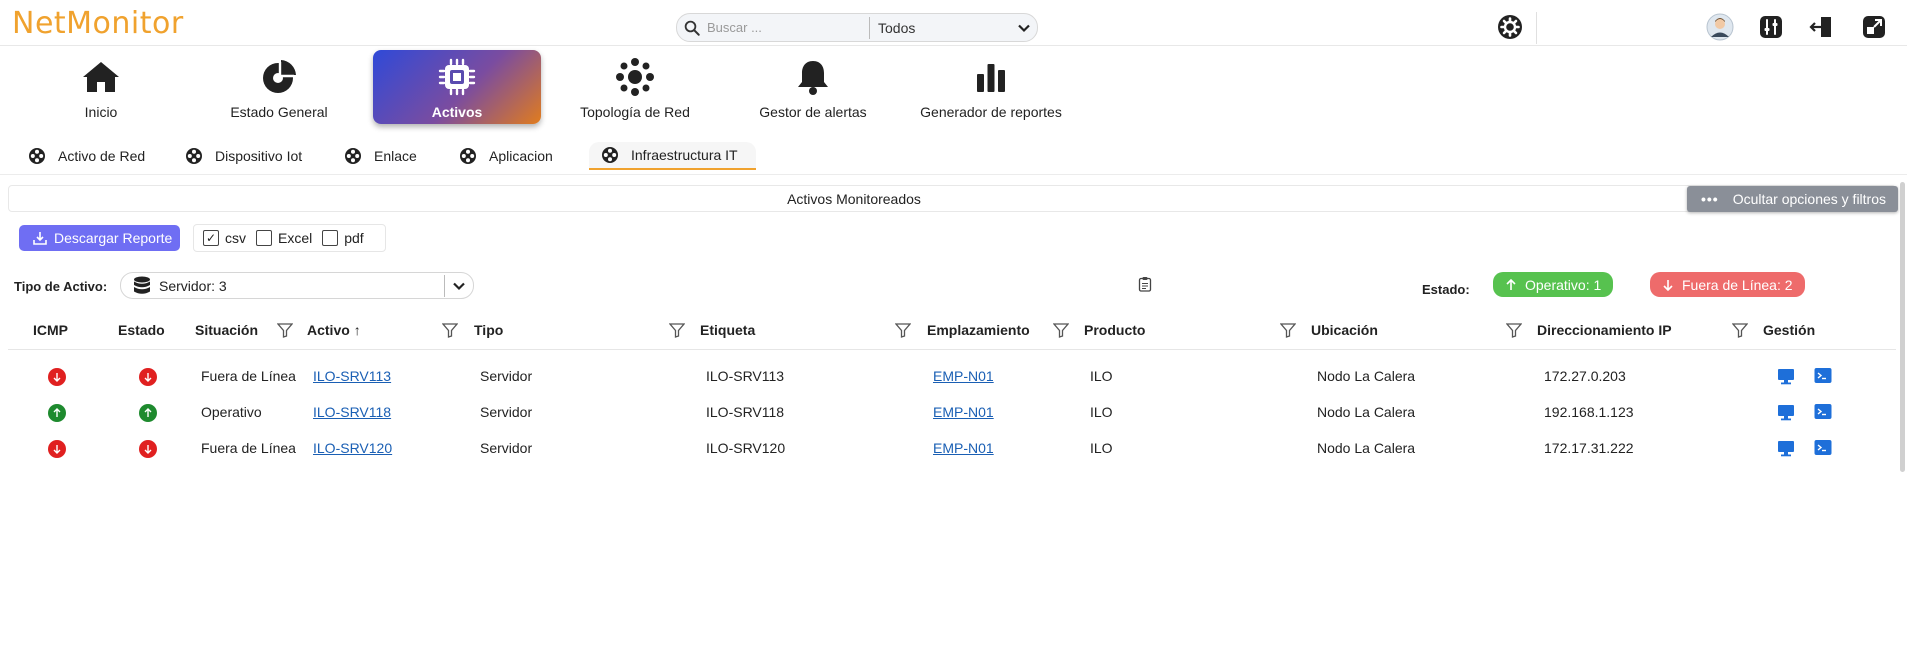 The height and width of the screenshot is (648, 1907). What do you see at coordinates (352, 376) in the screenshot?
I see `cell-activo-link: ILO-SRV113` at bounding box center [352, 376].